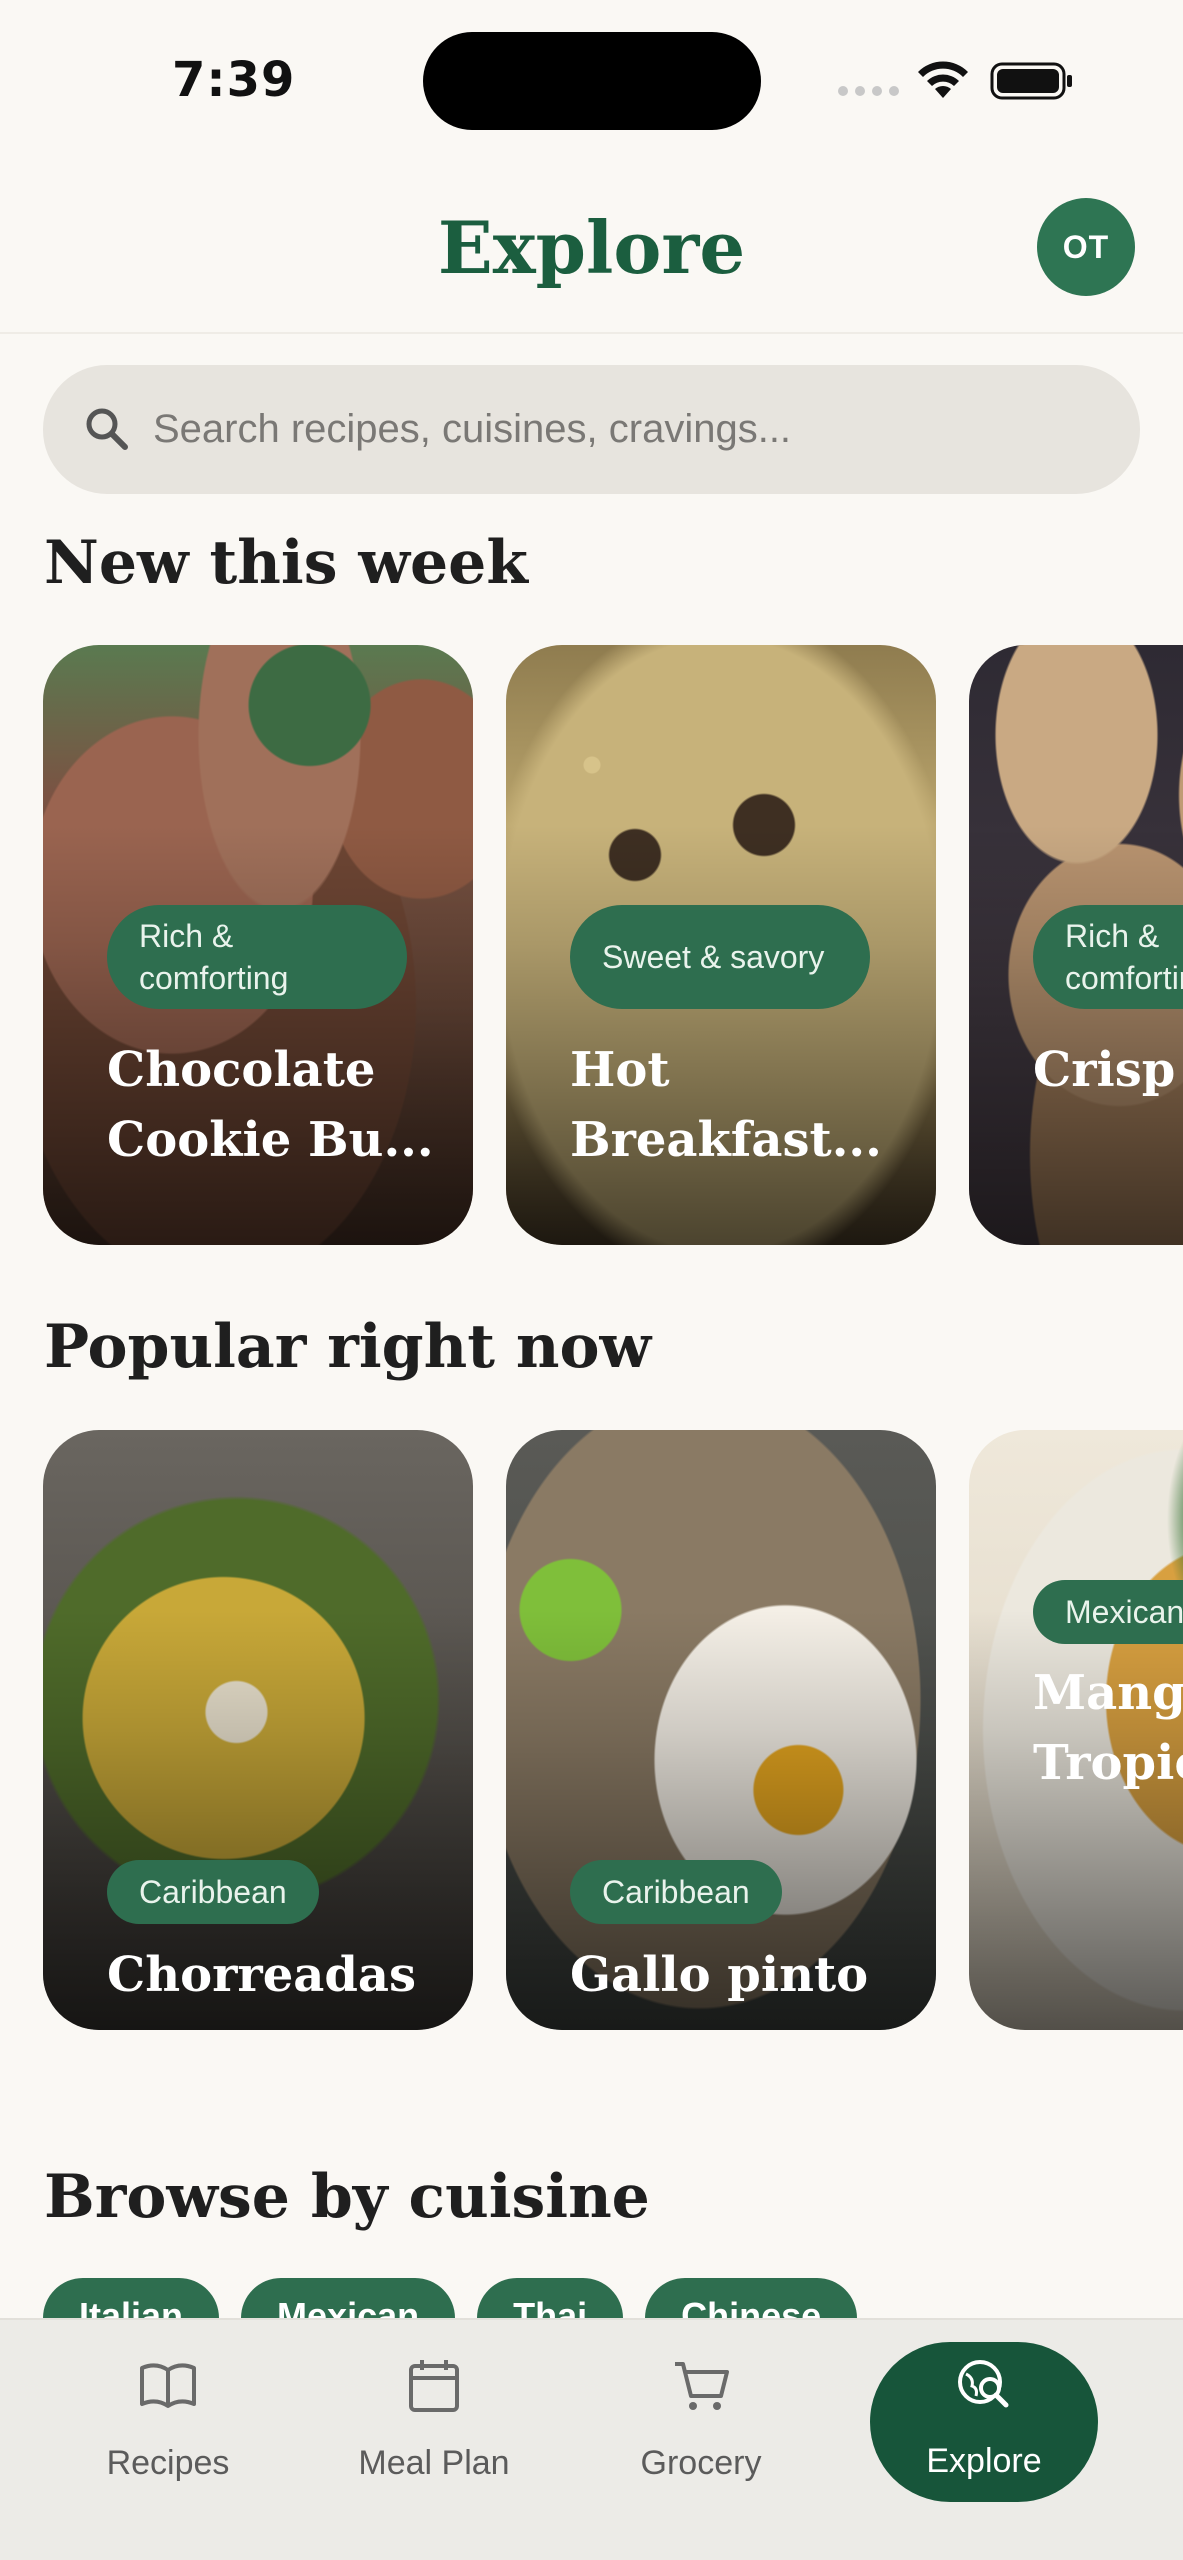  I want to click on nav-grocery: Grocery, so click(701, 2424).